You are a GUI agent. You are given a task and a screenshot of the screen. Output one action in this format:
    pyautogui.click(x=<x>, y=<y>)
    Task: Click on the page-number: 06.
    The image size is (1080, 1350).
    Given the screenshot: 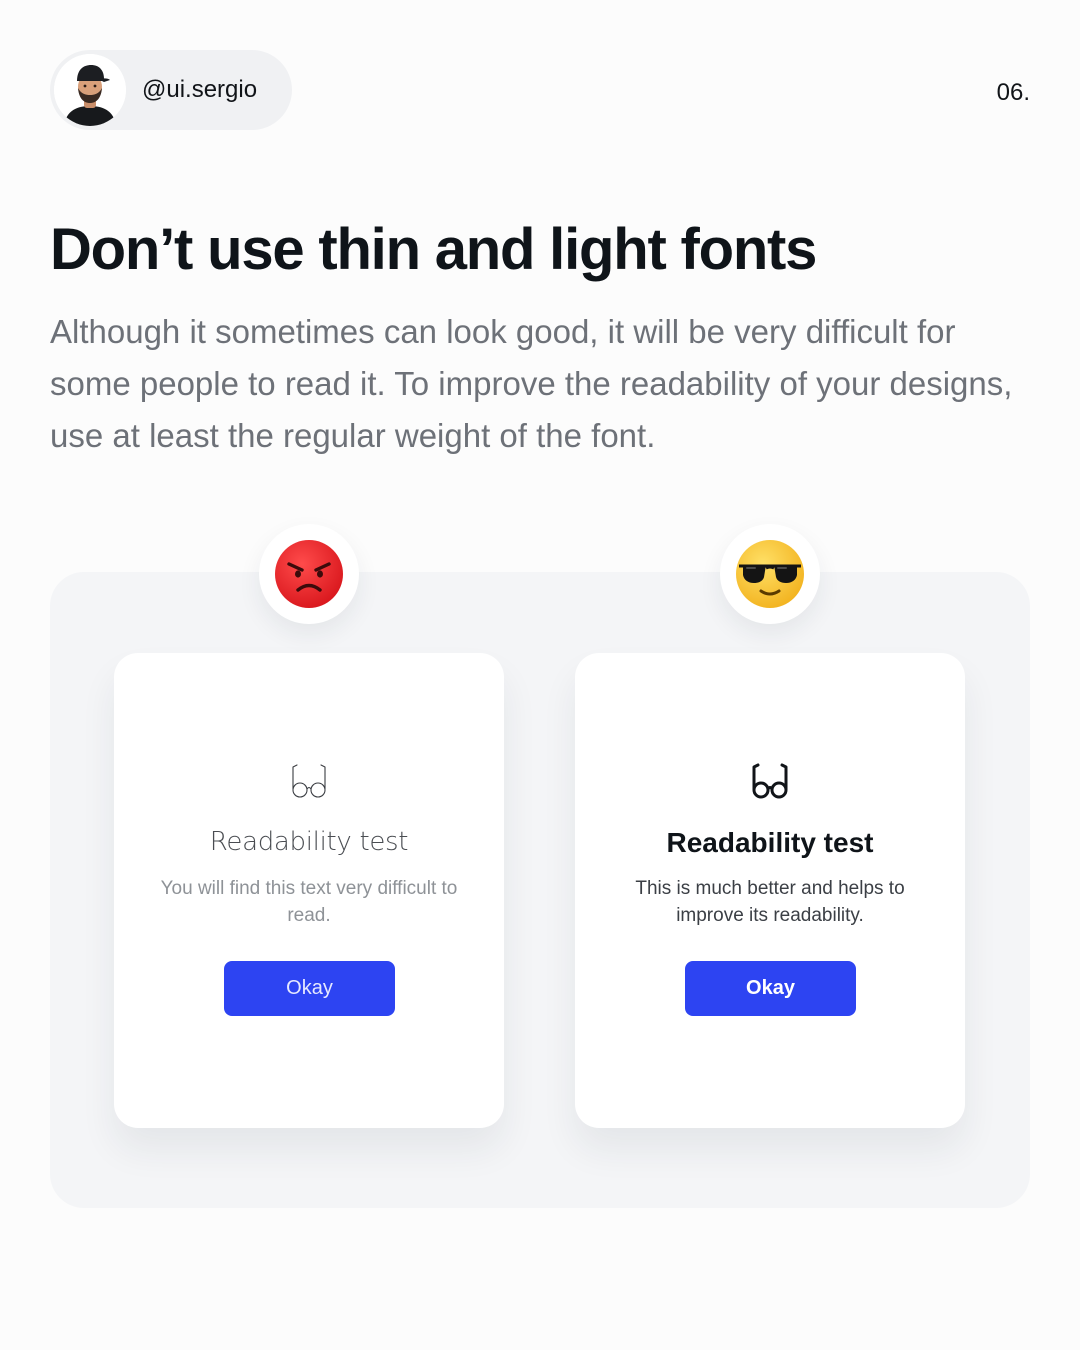 What is the action you would take?
    pyautogui.click(x=1013, y=92)
    